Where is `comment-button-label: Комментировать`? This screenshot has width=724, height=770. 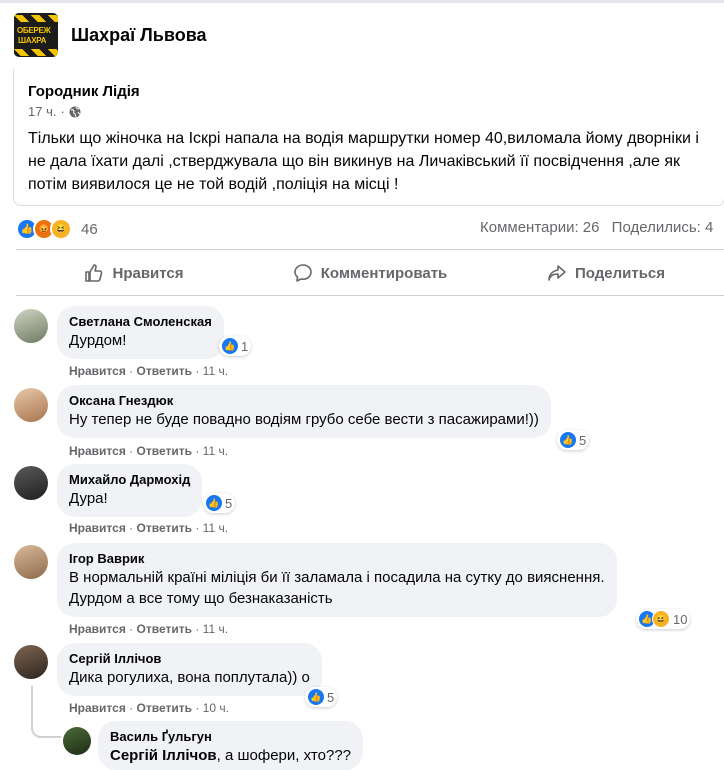
comment-button-label: Комментировать is located at coordinates (384, 273).